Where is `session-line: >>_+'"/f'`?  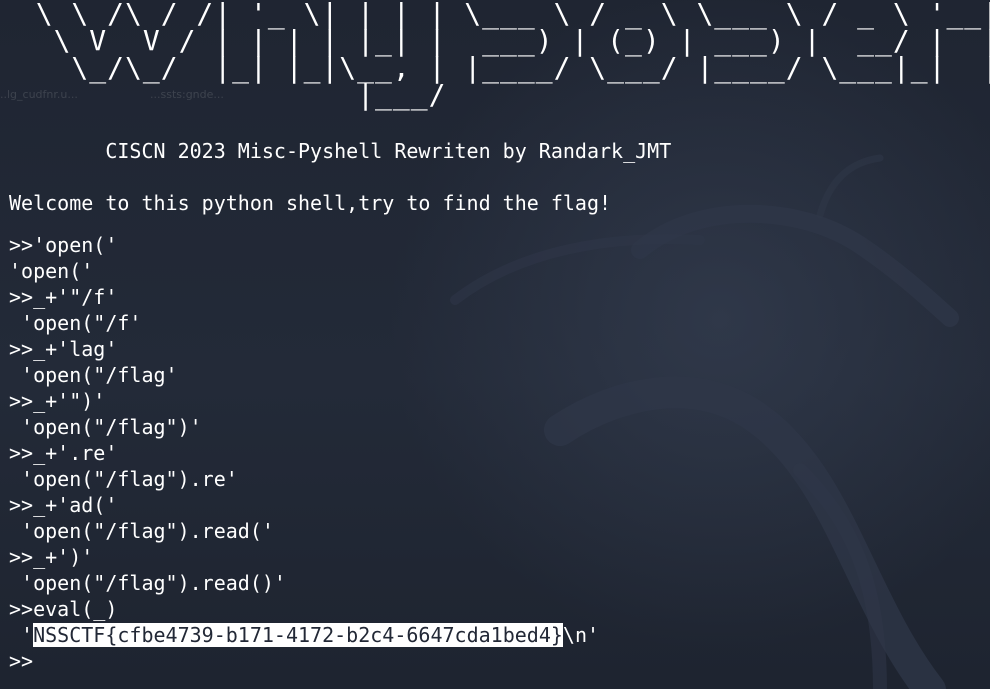
session-line: >>_+'"/f' is located at coordinates (63, 297).